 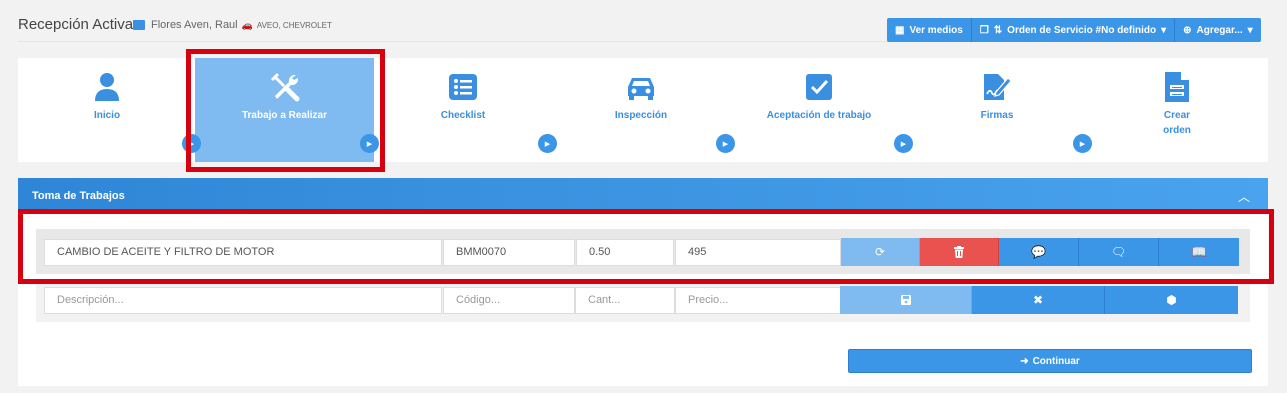 I want to click on continue-label: Continuar, so click(x=1056, y=361).